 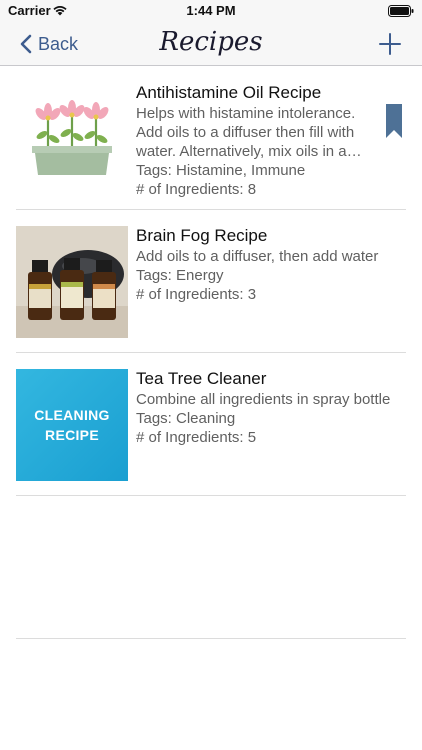 What do you see at coordinates (201, 378) in the screenshot?
I see `recipe-title: Tea Tree Cleaner` at bounding box center [201, 378].